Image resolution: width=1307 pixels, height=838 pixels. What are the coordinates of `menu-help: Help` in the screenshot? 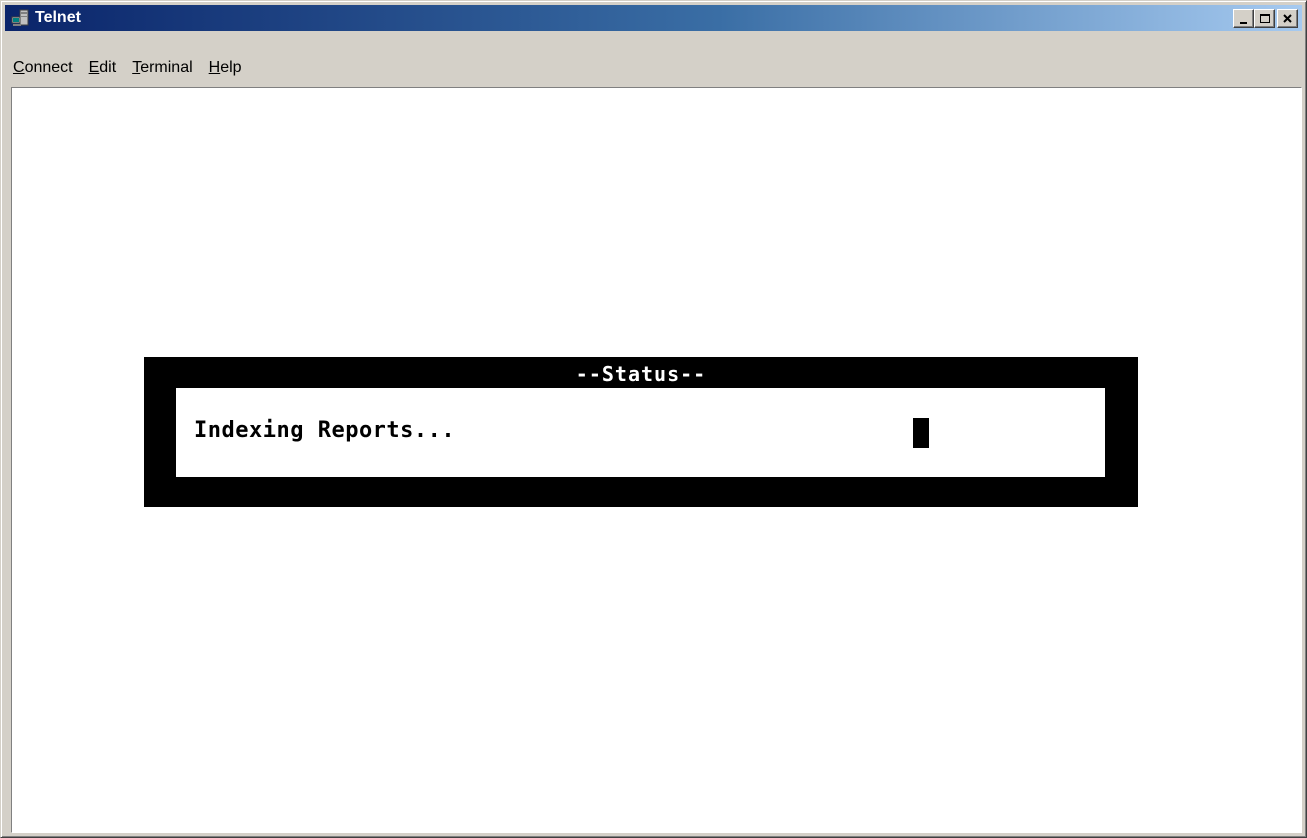 It's located at (225, 68).